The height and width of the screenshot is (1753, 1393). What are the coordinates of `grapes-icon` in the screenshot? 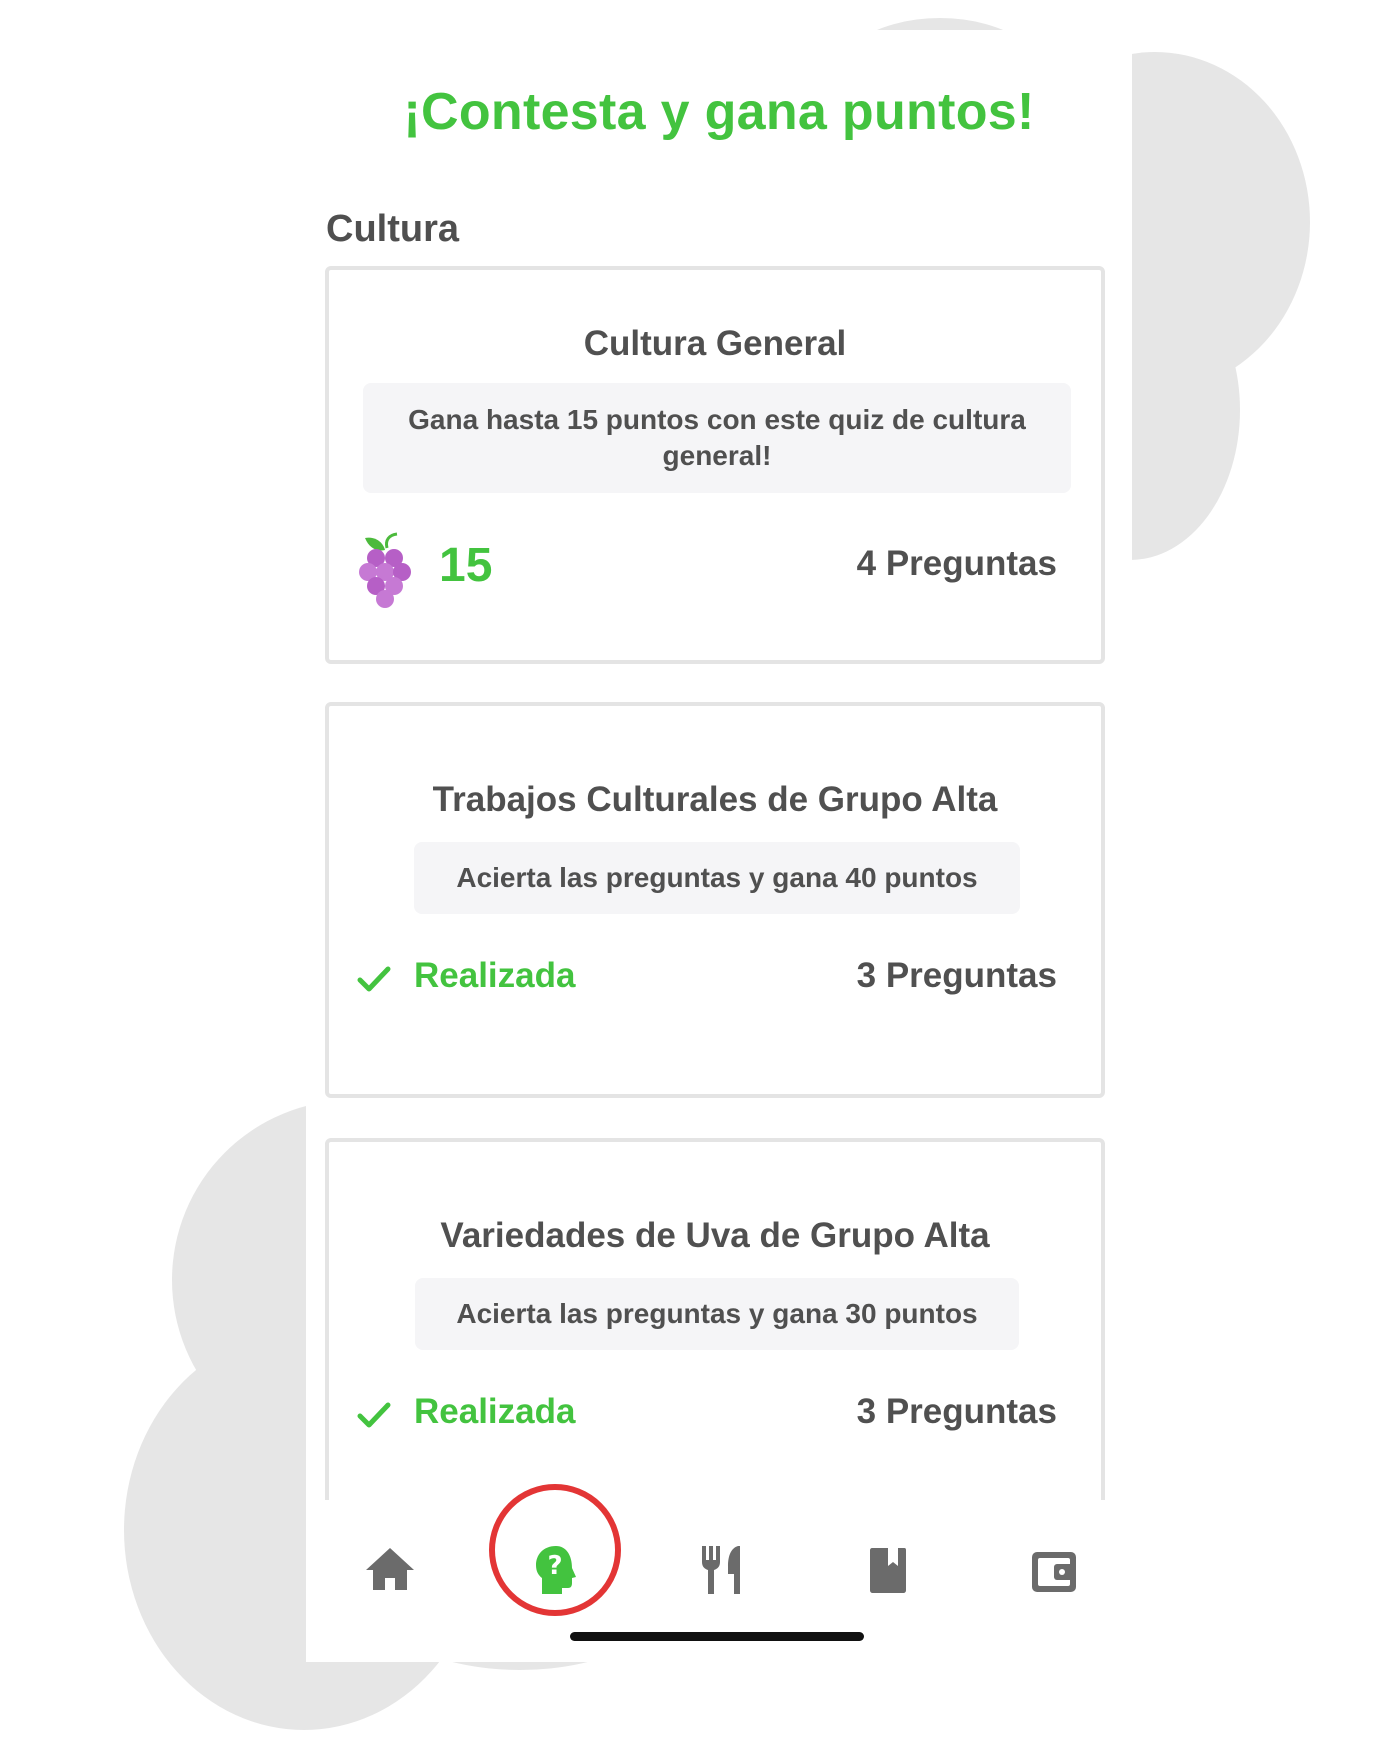 It's located at (387, 571).